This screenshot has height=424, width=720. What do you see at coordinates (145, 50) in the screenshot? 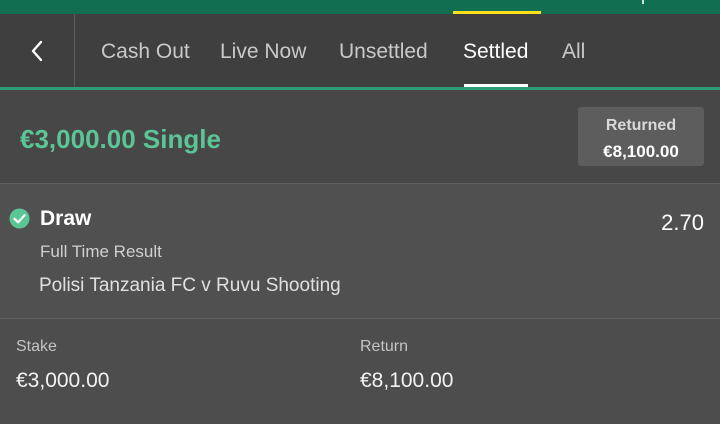
I see `tab-cash-out: Cash Out` at bounding box center [145, 50].